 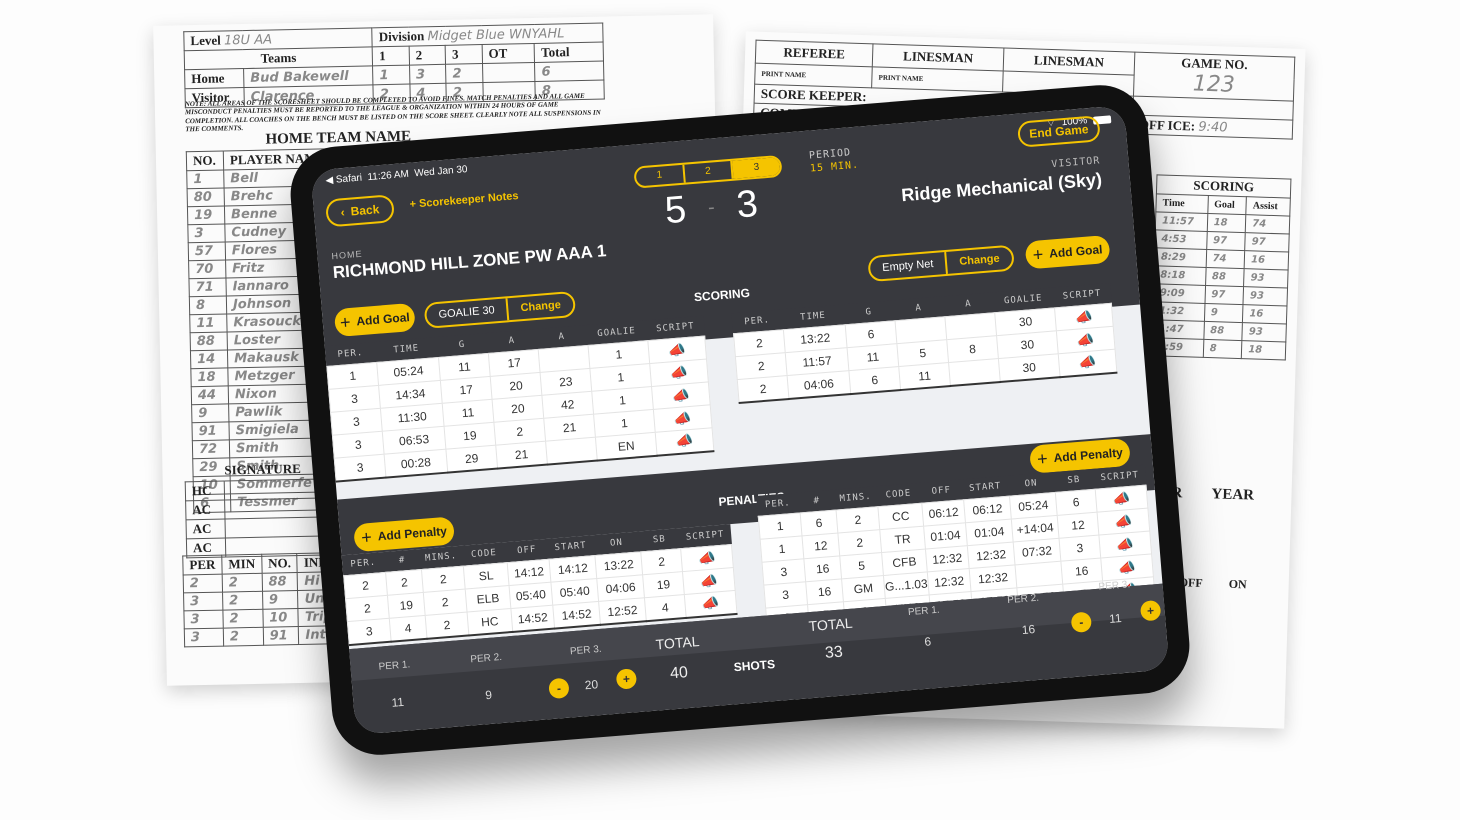 I want to click on table-cell: 6, so click(x=874, y=380).